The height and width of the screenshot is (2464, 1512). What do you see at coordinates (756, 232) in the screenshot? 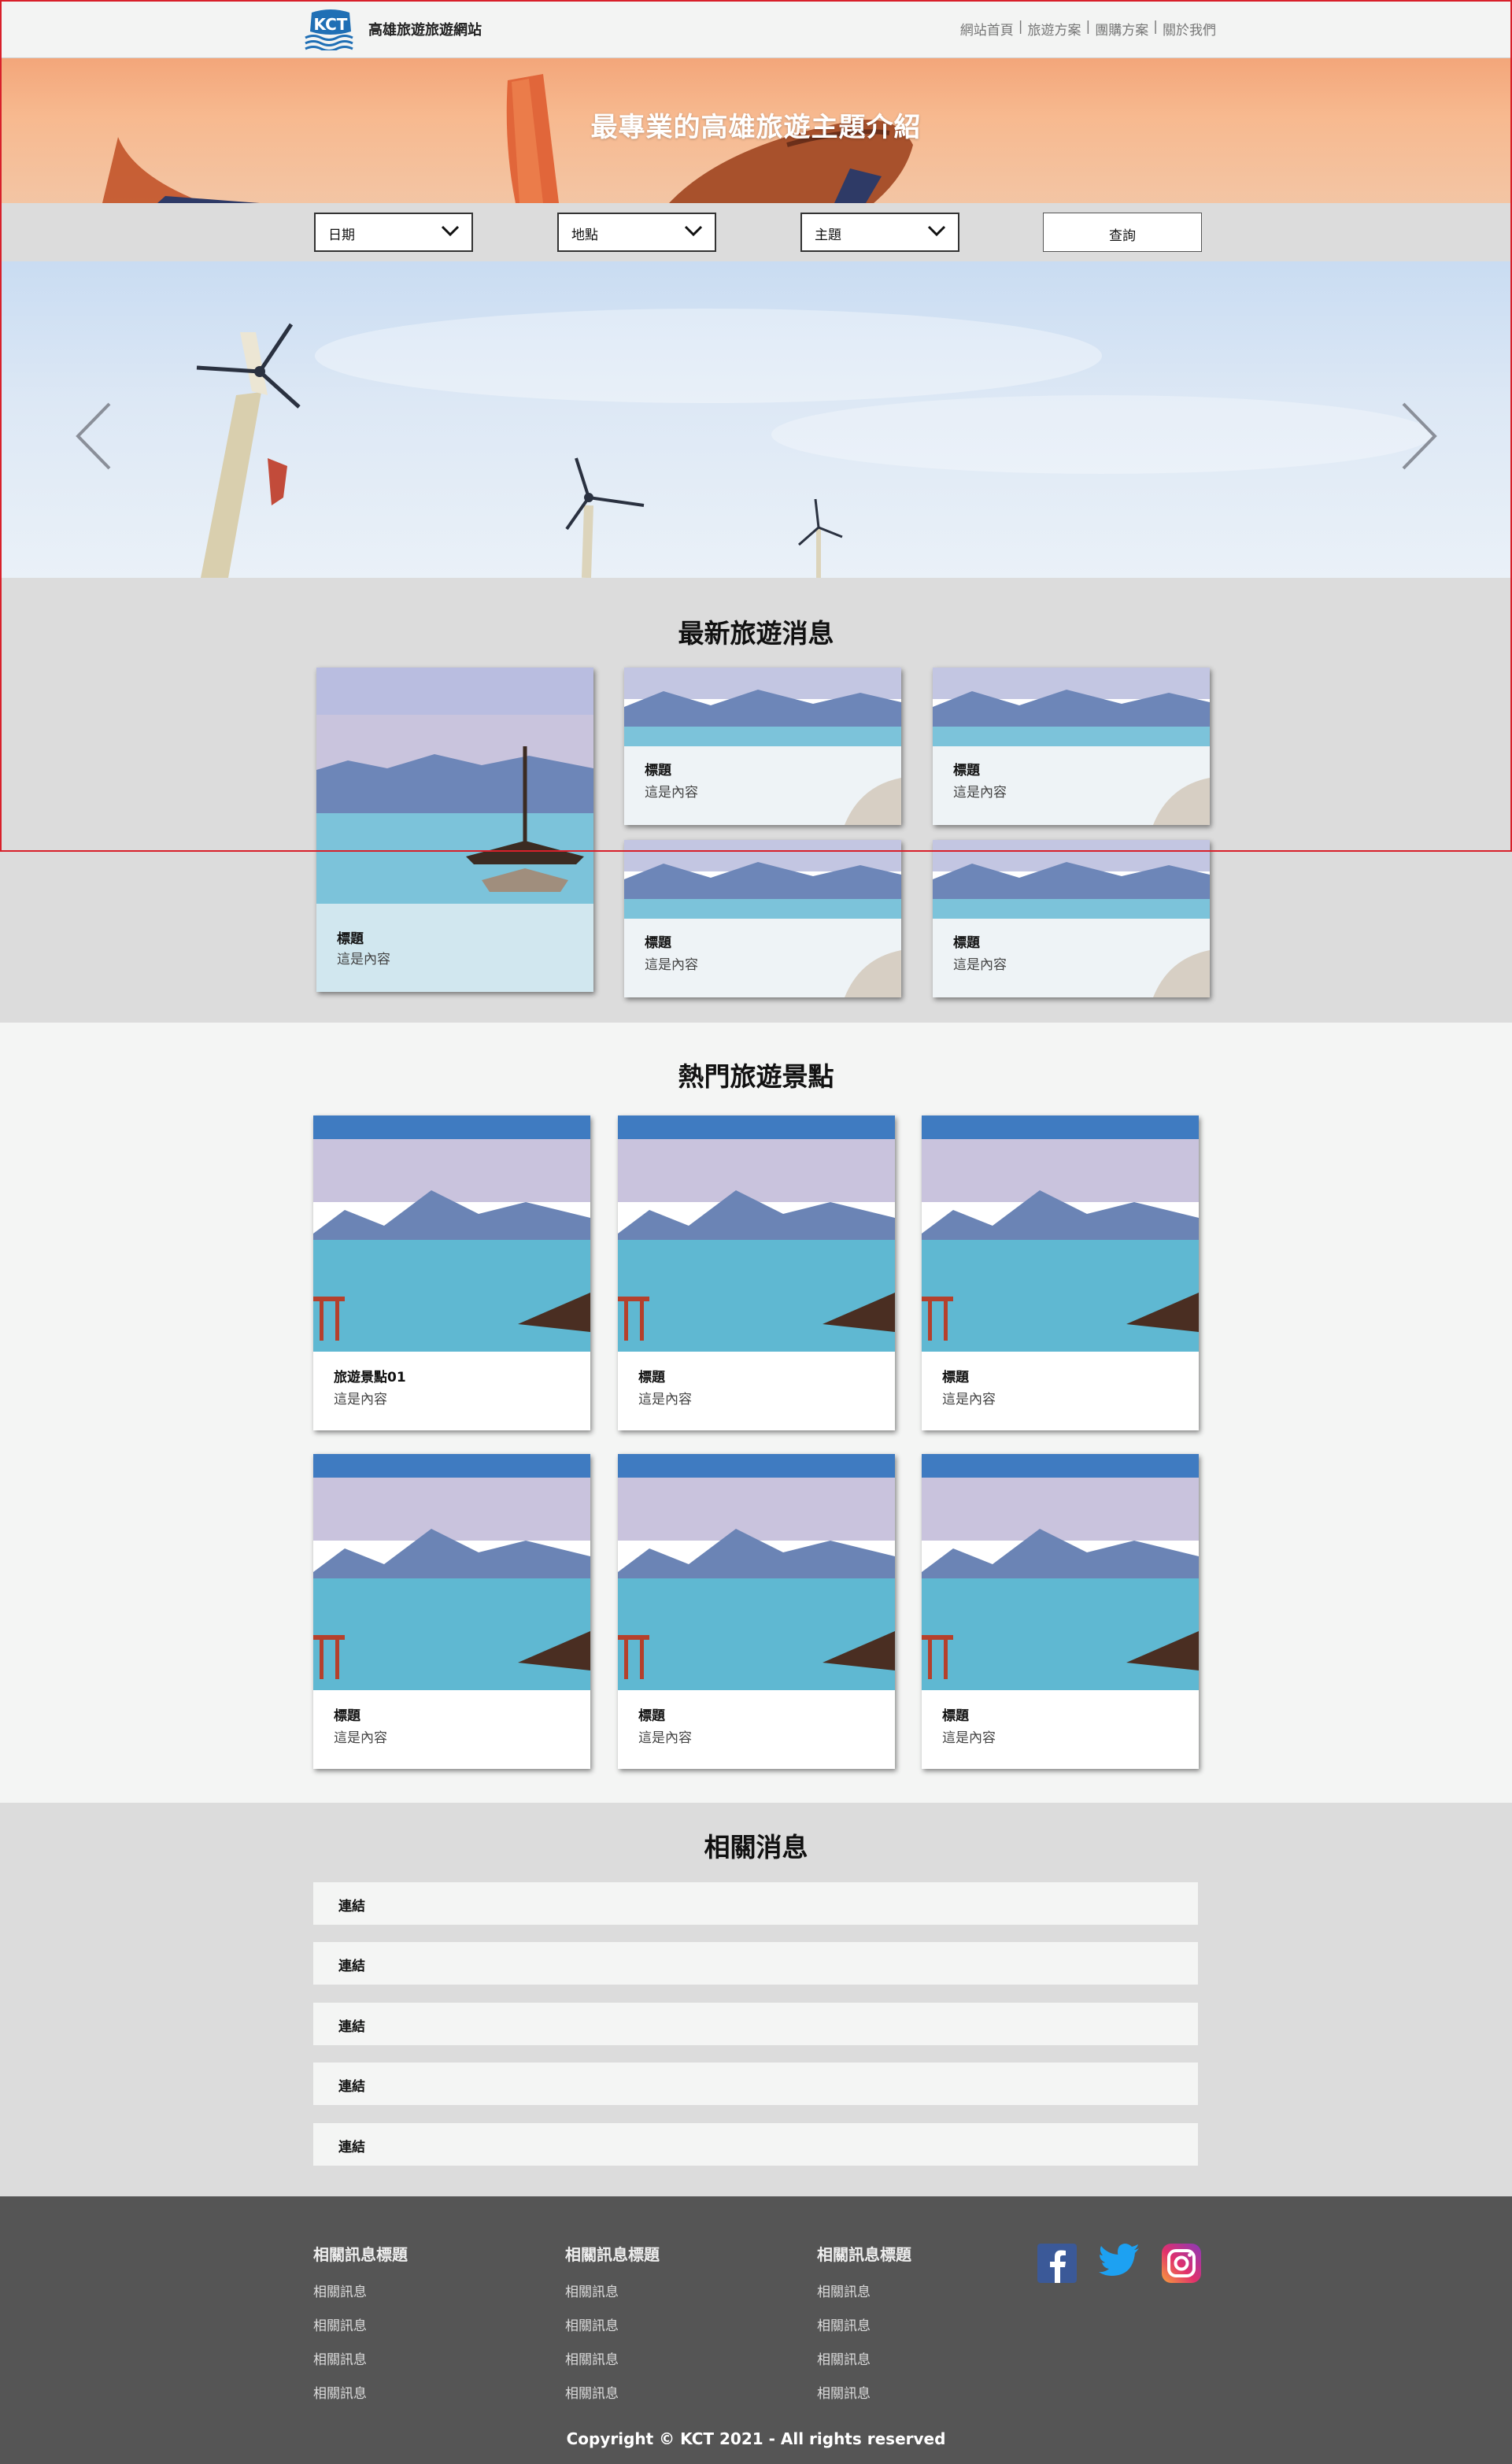
I see `search-bar: 日期 地點 主題 查詢` at bounding box center [756, 232].